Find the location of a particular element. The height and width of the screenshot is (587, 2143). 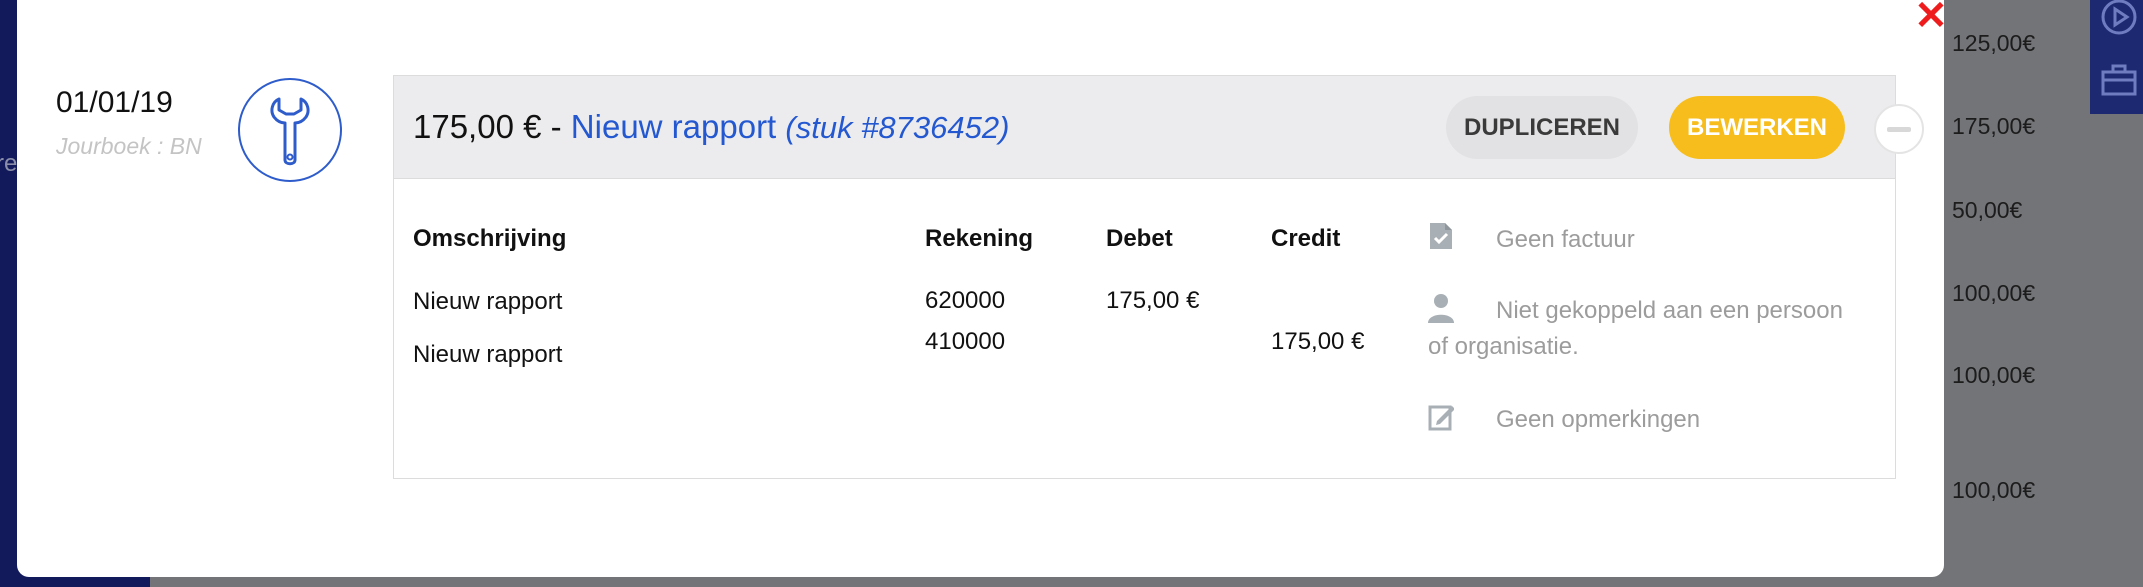

row-account: 620000 is located at coordinates (965, 300).